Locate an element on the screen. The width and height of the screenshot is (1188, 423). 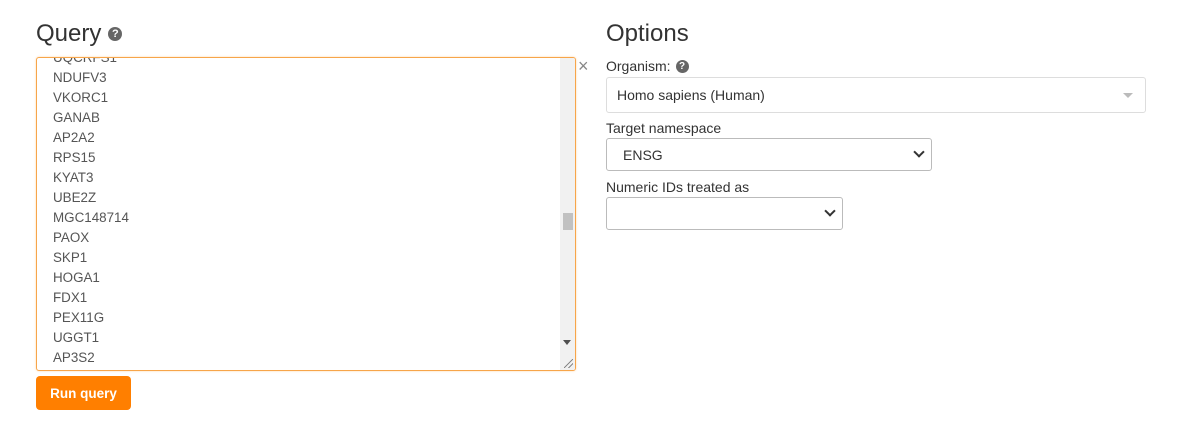
query-line: VKORC1 is located at coordinates (81, 97).